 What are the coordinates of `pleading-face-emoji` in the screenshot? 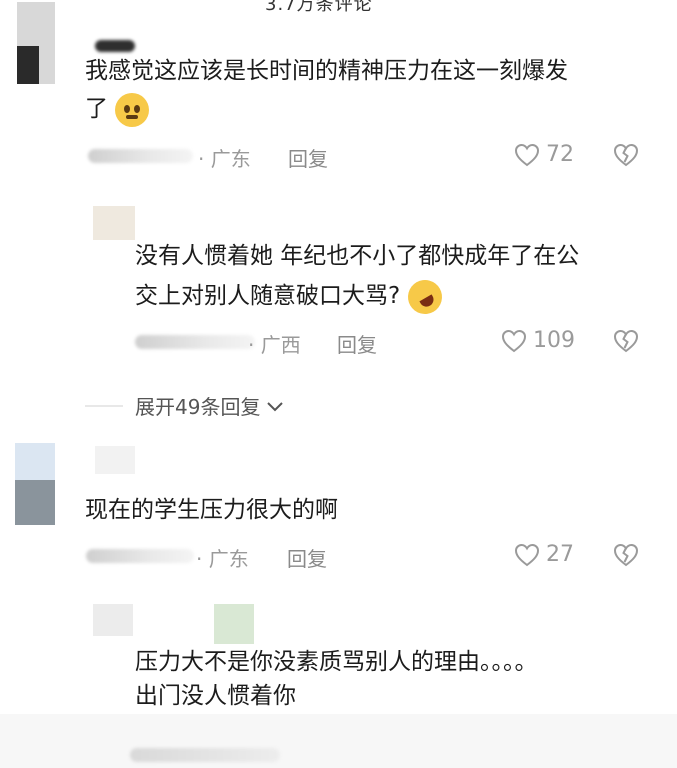 It's located at (132, 109).